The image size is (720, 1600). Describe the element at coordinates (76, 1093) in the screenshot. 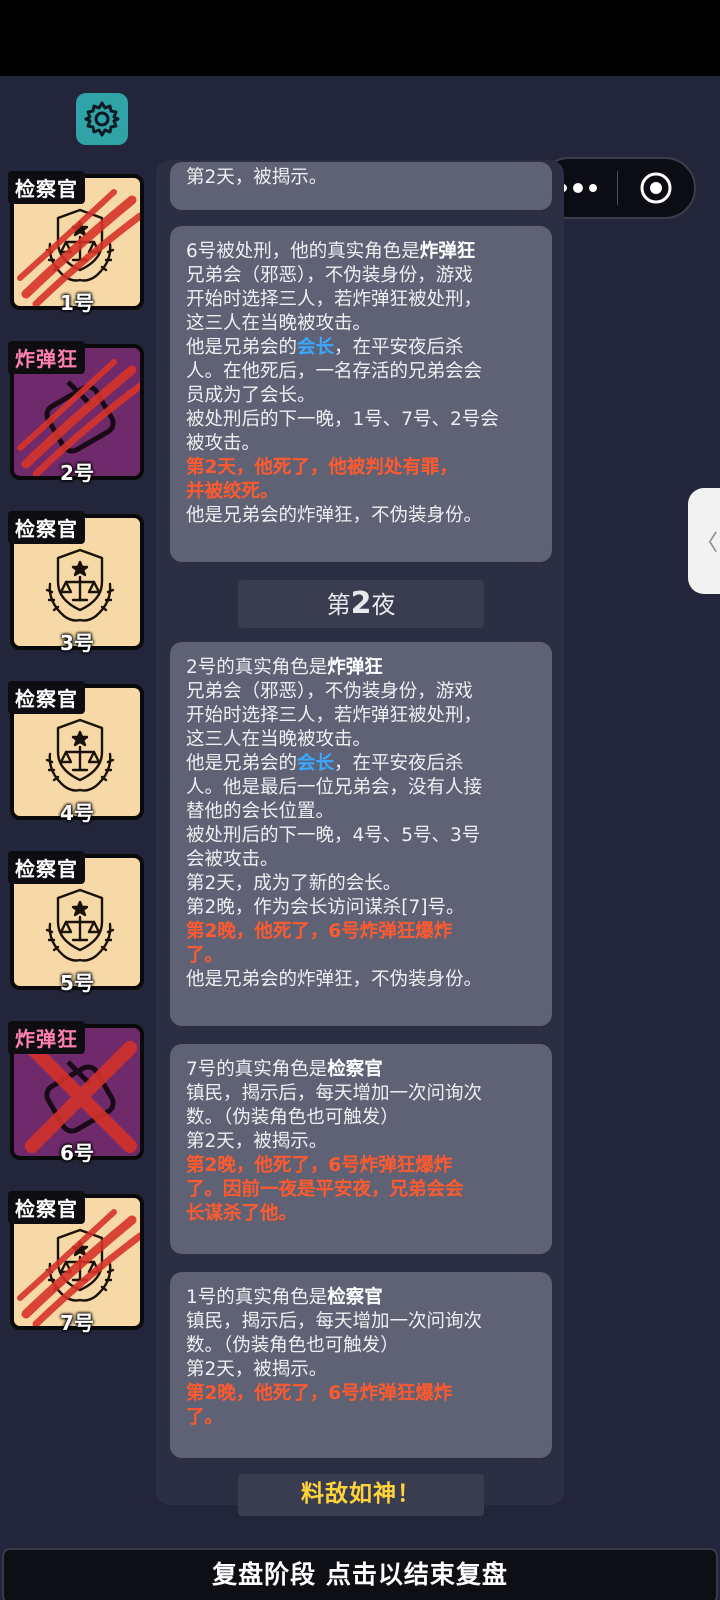

I see `player-card: 炸弹狂 6号` at that location.